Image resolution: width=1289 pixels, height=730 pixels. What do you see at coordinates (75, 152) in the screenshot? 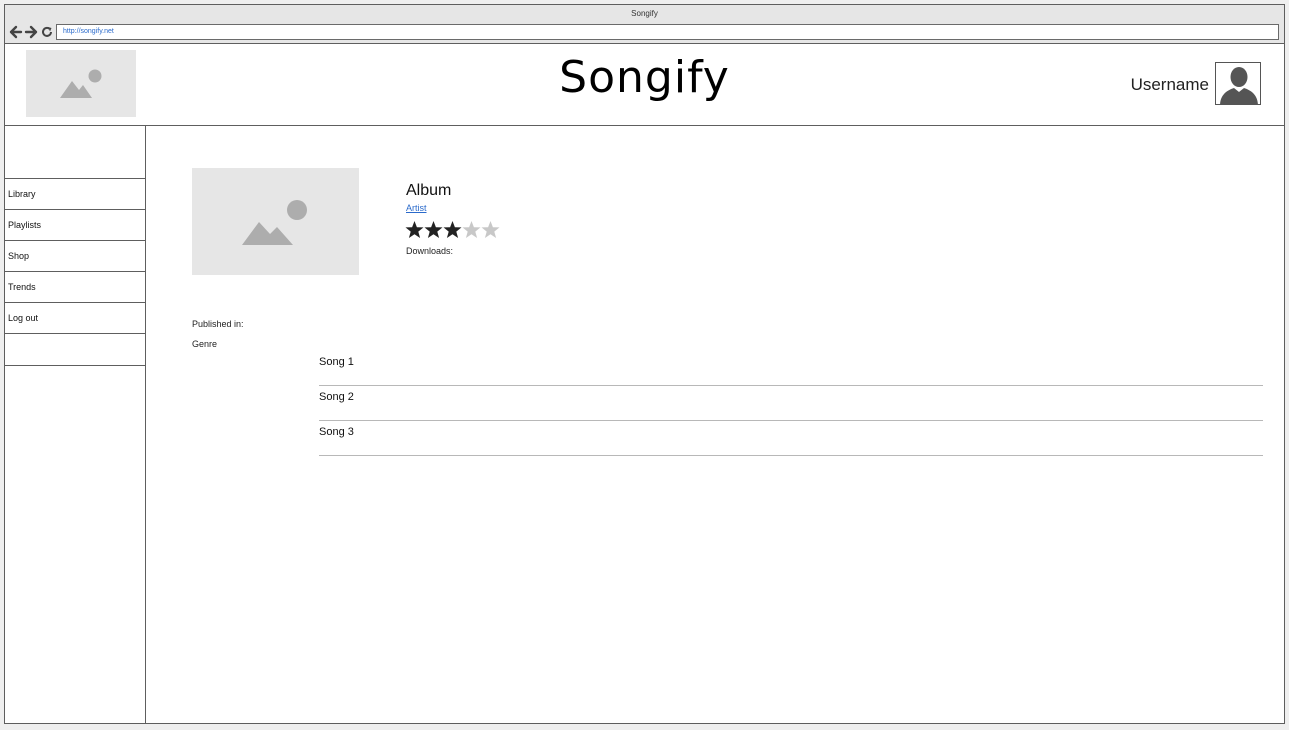
I see `sidebar-spacer` at bounding box center [75, 152].